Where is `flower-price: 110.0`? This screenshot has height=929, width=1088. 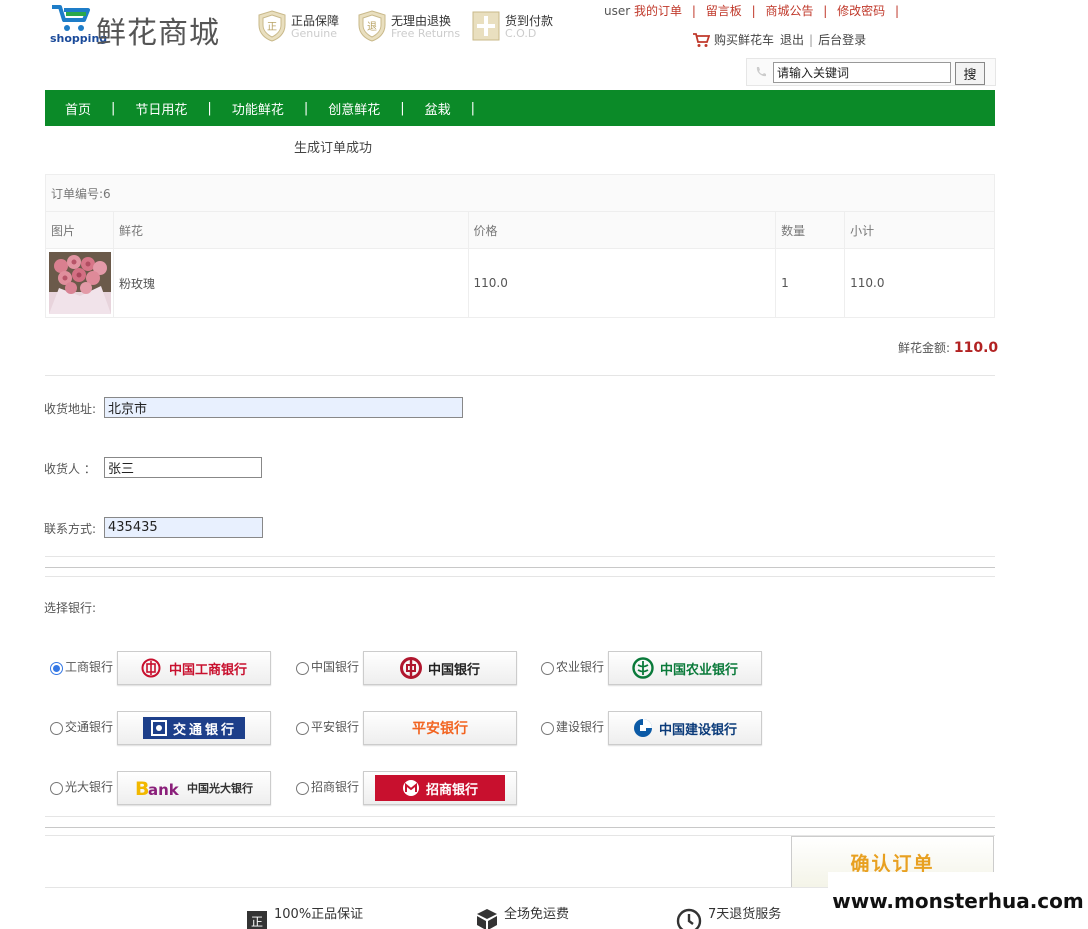 flower-price: 110.0 is located at coordinates (622, 283).